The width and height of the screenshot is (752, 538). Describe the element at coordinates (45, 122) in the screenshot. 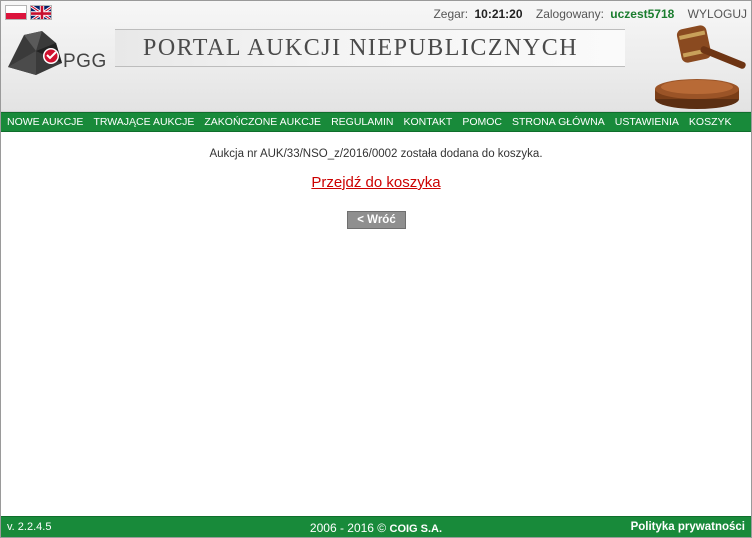

I see `nav-item-nowe-aukcje: NOWE AUKCJE` at that location.